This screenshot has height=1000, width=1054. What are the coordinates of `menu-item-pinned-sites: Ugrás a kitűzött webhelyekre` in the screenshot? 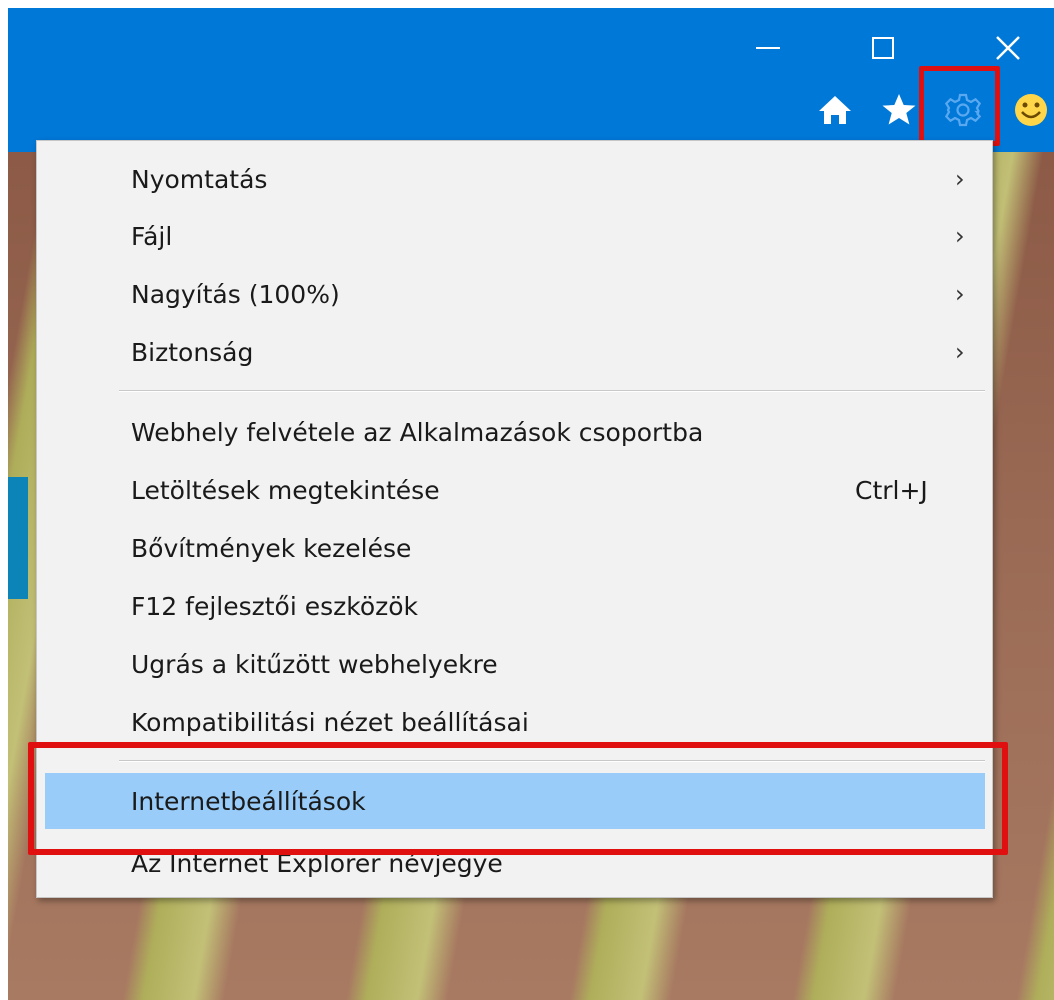 It's located at (515, 664).